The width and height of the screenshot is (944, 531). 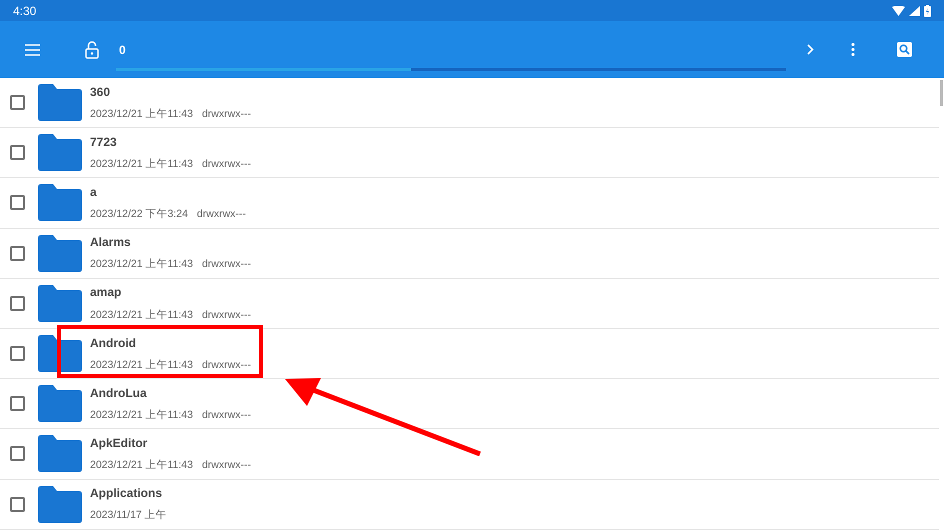 What do you see at coordinates (469, 303) in the screenshot?
I see `file-row: amap 2023/12/21 上午11:43 drwxrwx---` at bounding box center [469, 303].